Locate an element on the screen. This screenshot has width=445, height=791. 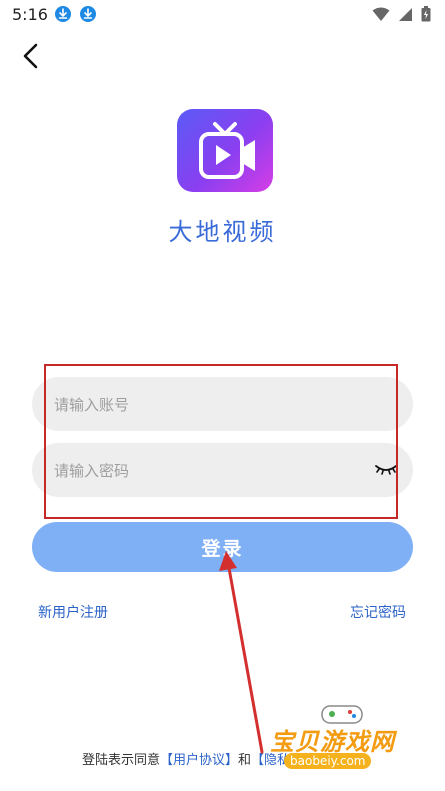
eye-closed-icon is located at coordinates (386, 470).